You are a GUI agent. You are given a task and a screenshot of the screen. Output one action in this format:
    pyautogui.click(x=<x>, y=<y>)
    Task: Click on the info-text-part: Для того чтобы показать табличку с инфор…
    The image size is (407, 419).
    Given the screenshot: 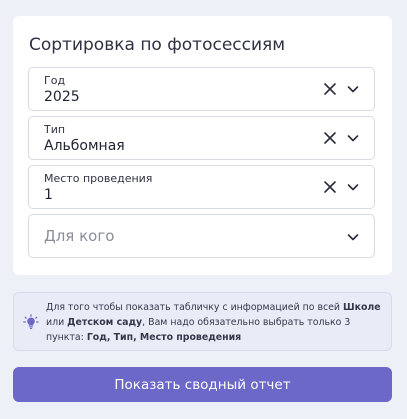 What is the action you would take?
    pyautogui.click(x=195, y=307)
    